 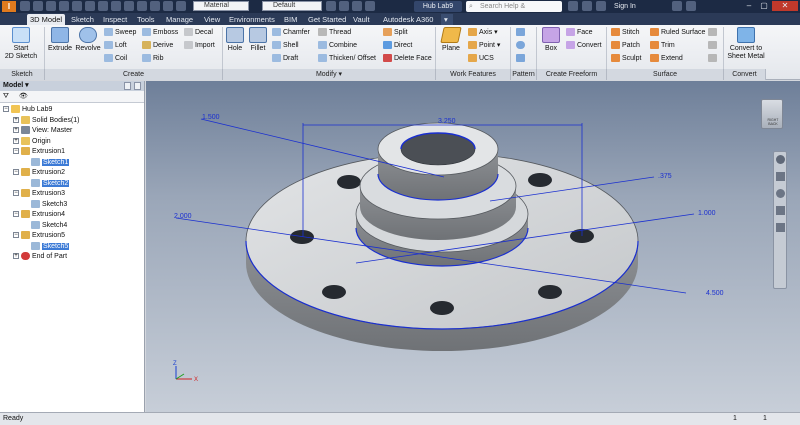 I want to click on fx-icon, so click(x=357, y=6).